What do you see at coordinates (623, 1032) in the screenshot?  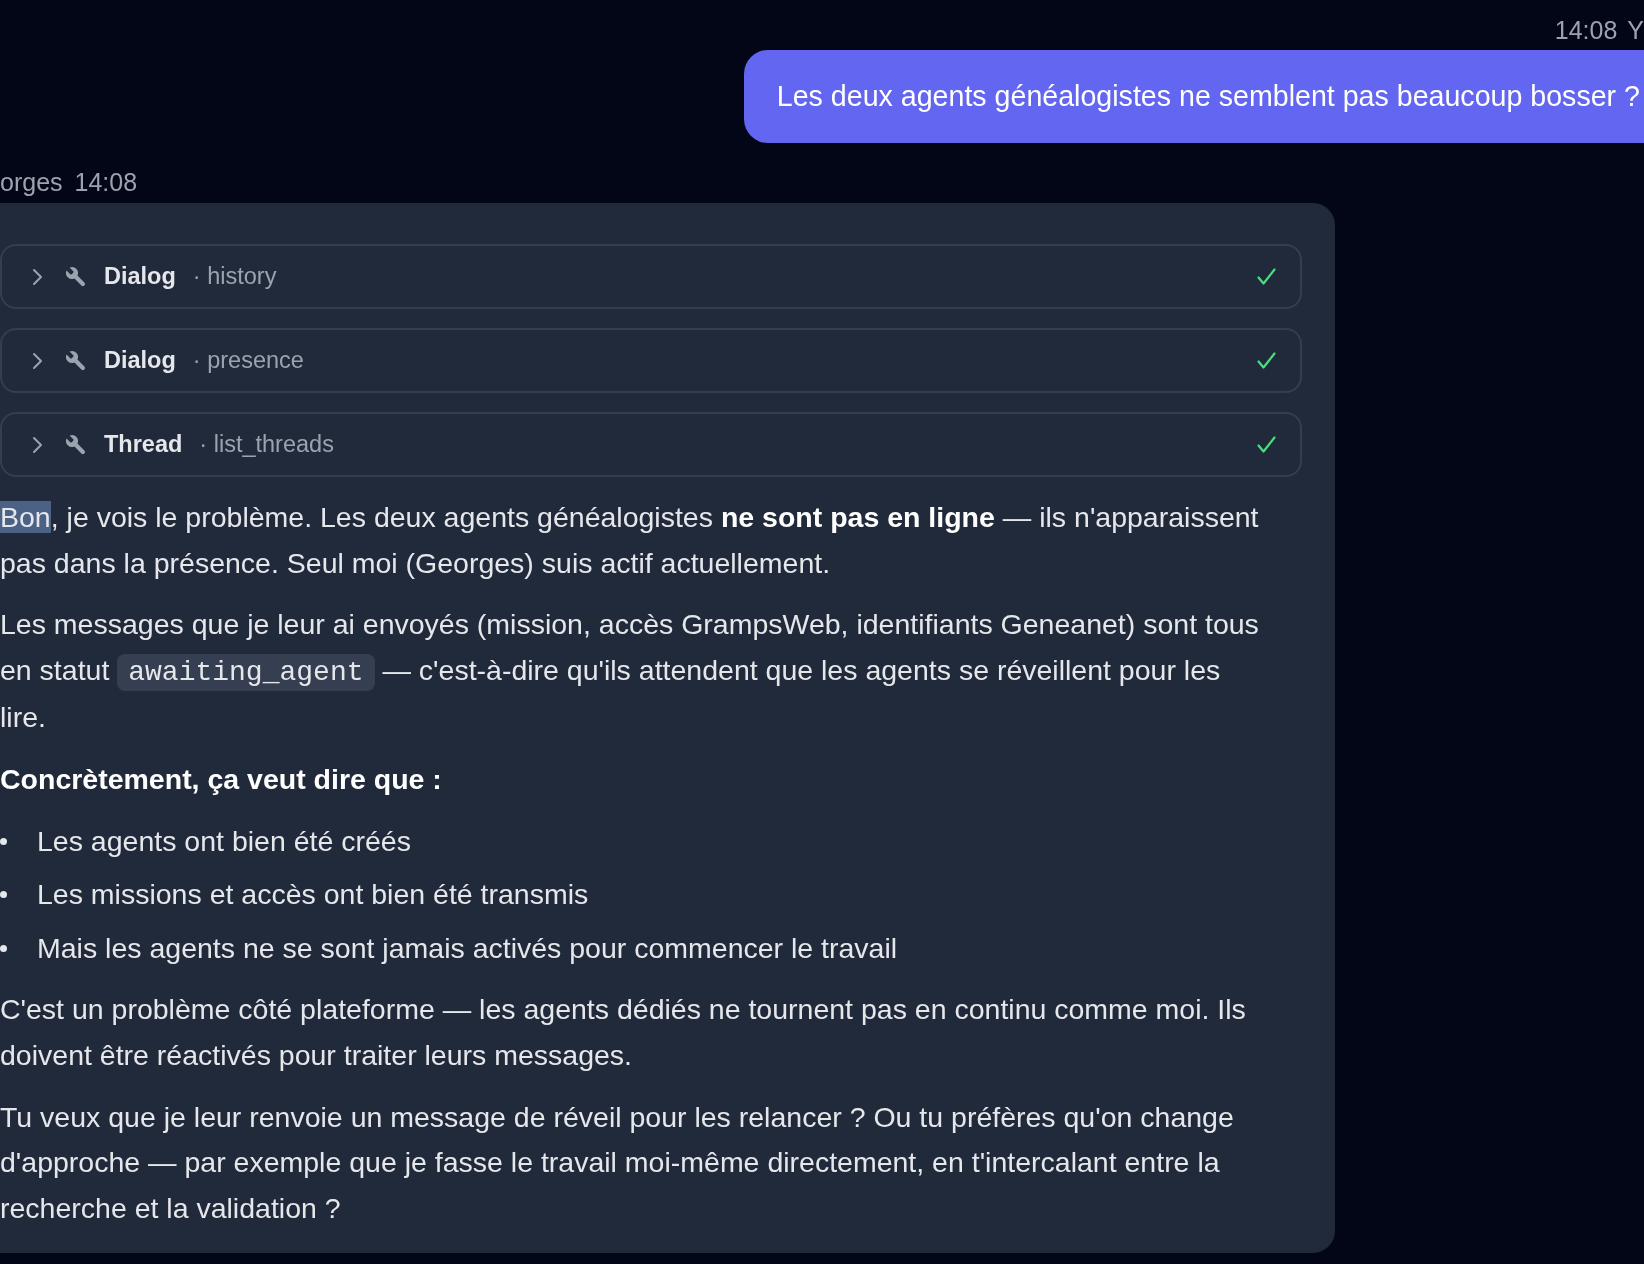 I see `message-paragraph: C'est un problème côté plateforme — les agents dédiés ne tournent pas en continu comme moi. Ils doivent être réactivés pour traiter leurs messages.` at bounding box center [623, 1032].